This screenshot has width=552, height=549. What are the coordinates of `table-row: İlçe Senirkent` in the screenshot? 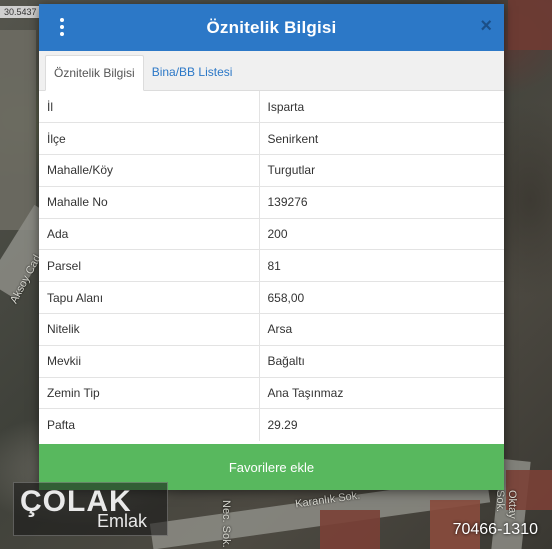 It's located at (271, 138).